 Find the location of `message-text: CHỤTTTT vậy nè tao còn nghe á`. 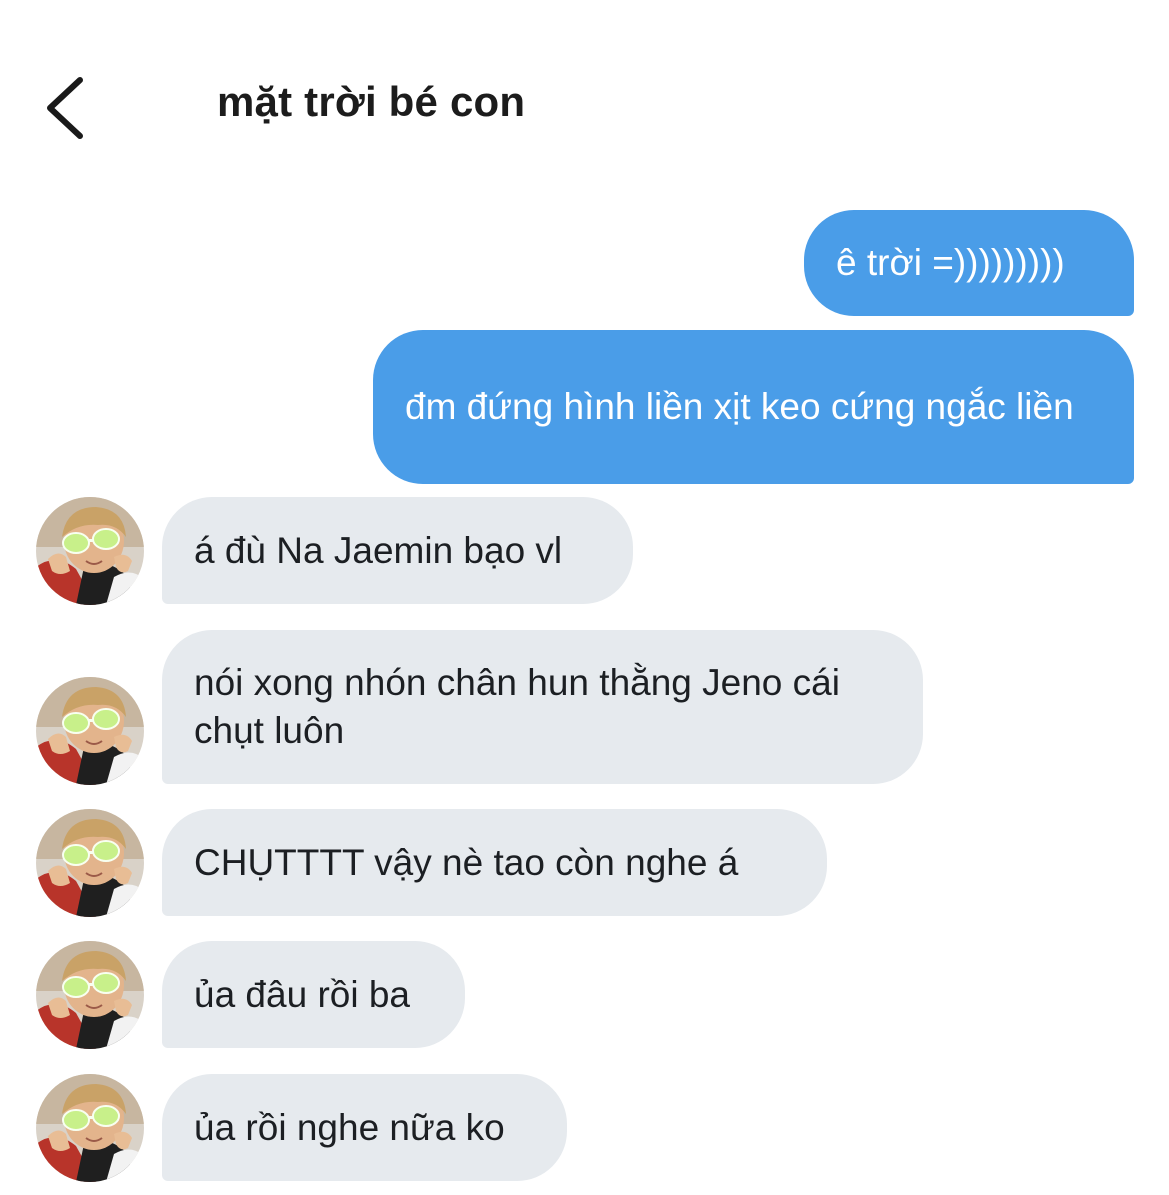

message-text: CHỤTTTT vậy nè tao còn nghe á is located at coordinates (466, 862).